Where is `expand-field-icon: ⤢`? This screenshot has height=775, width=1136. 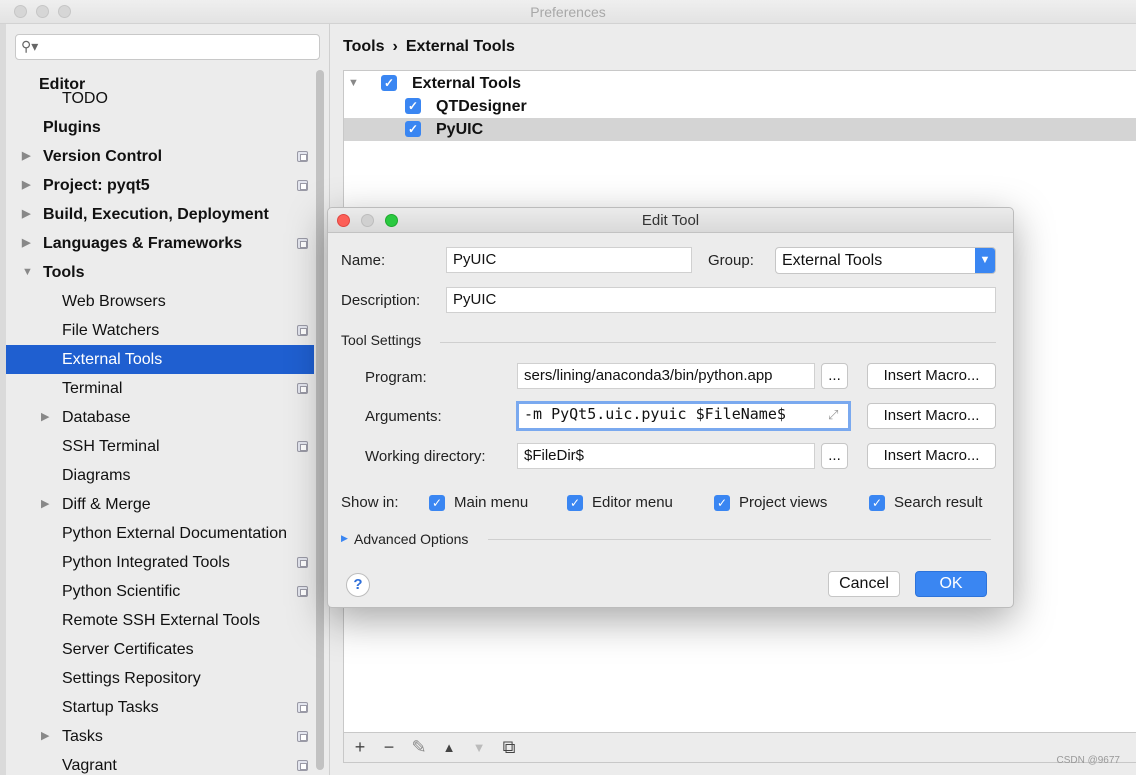 expand-field-icon: ⤢ is located at coordinates (833, 415).